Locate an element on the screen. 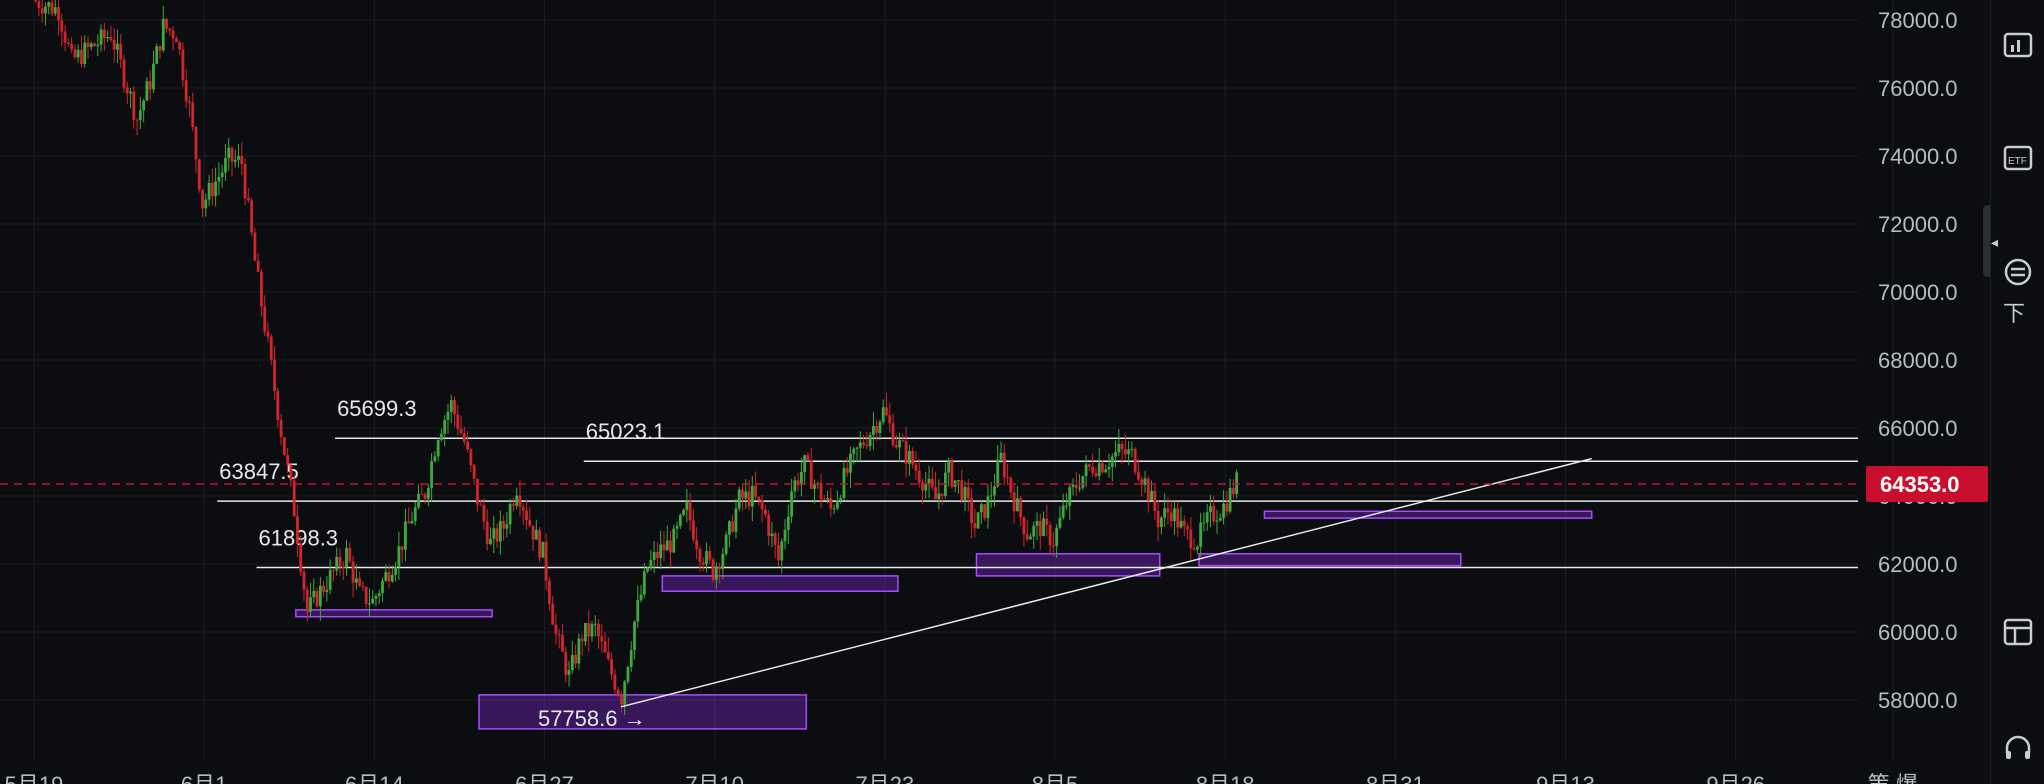 The height and width of the screenshot is (784, 2044). x-tick-label: 6月27 is located at coordinates (544, 778).